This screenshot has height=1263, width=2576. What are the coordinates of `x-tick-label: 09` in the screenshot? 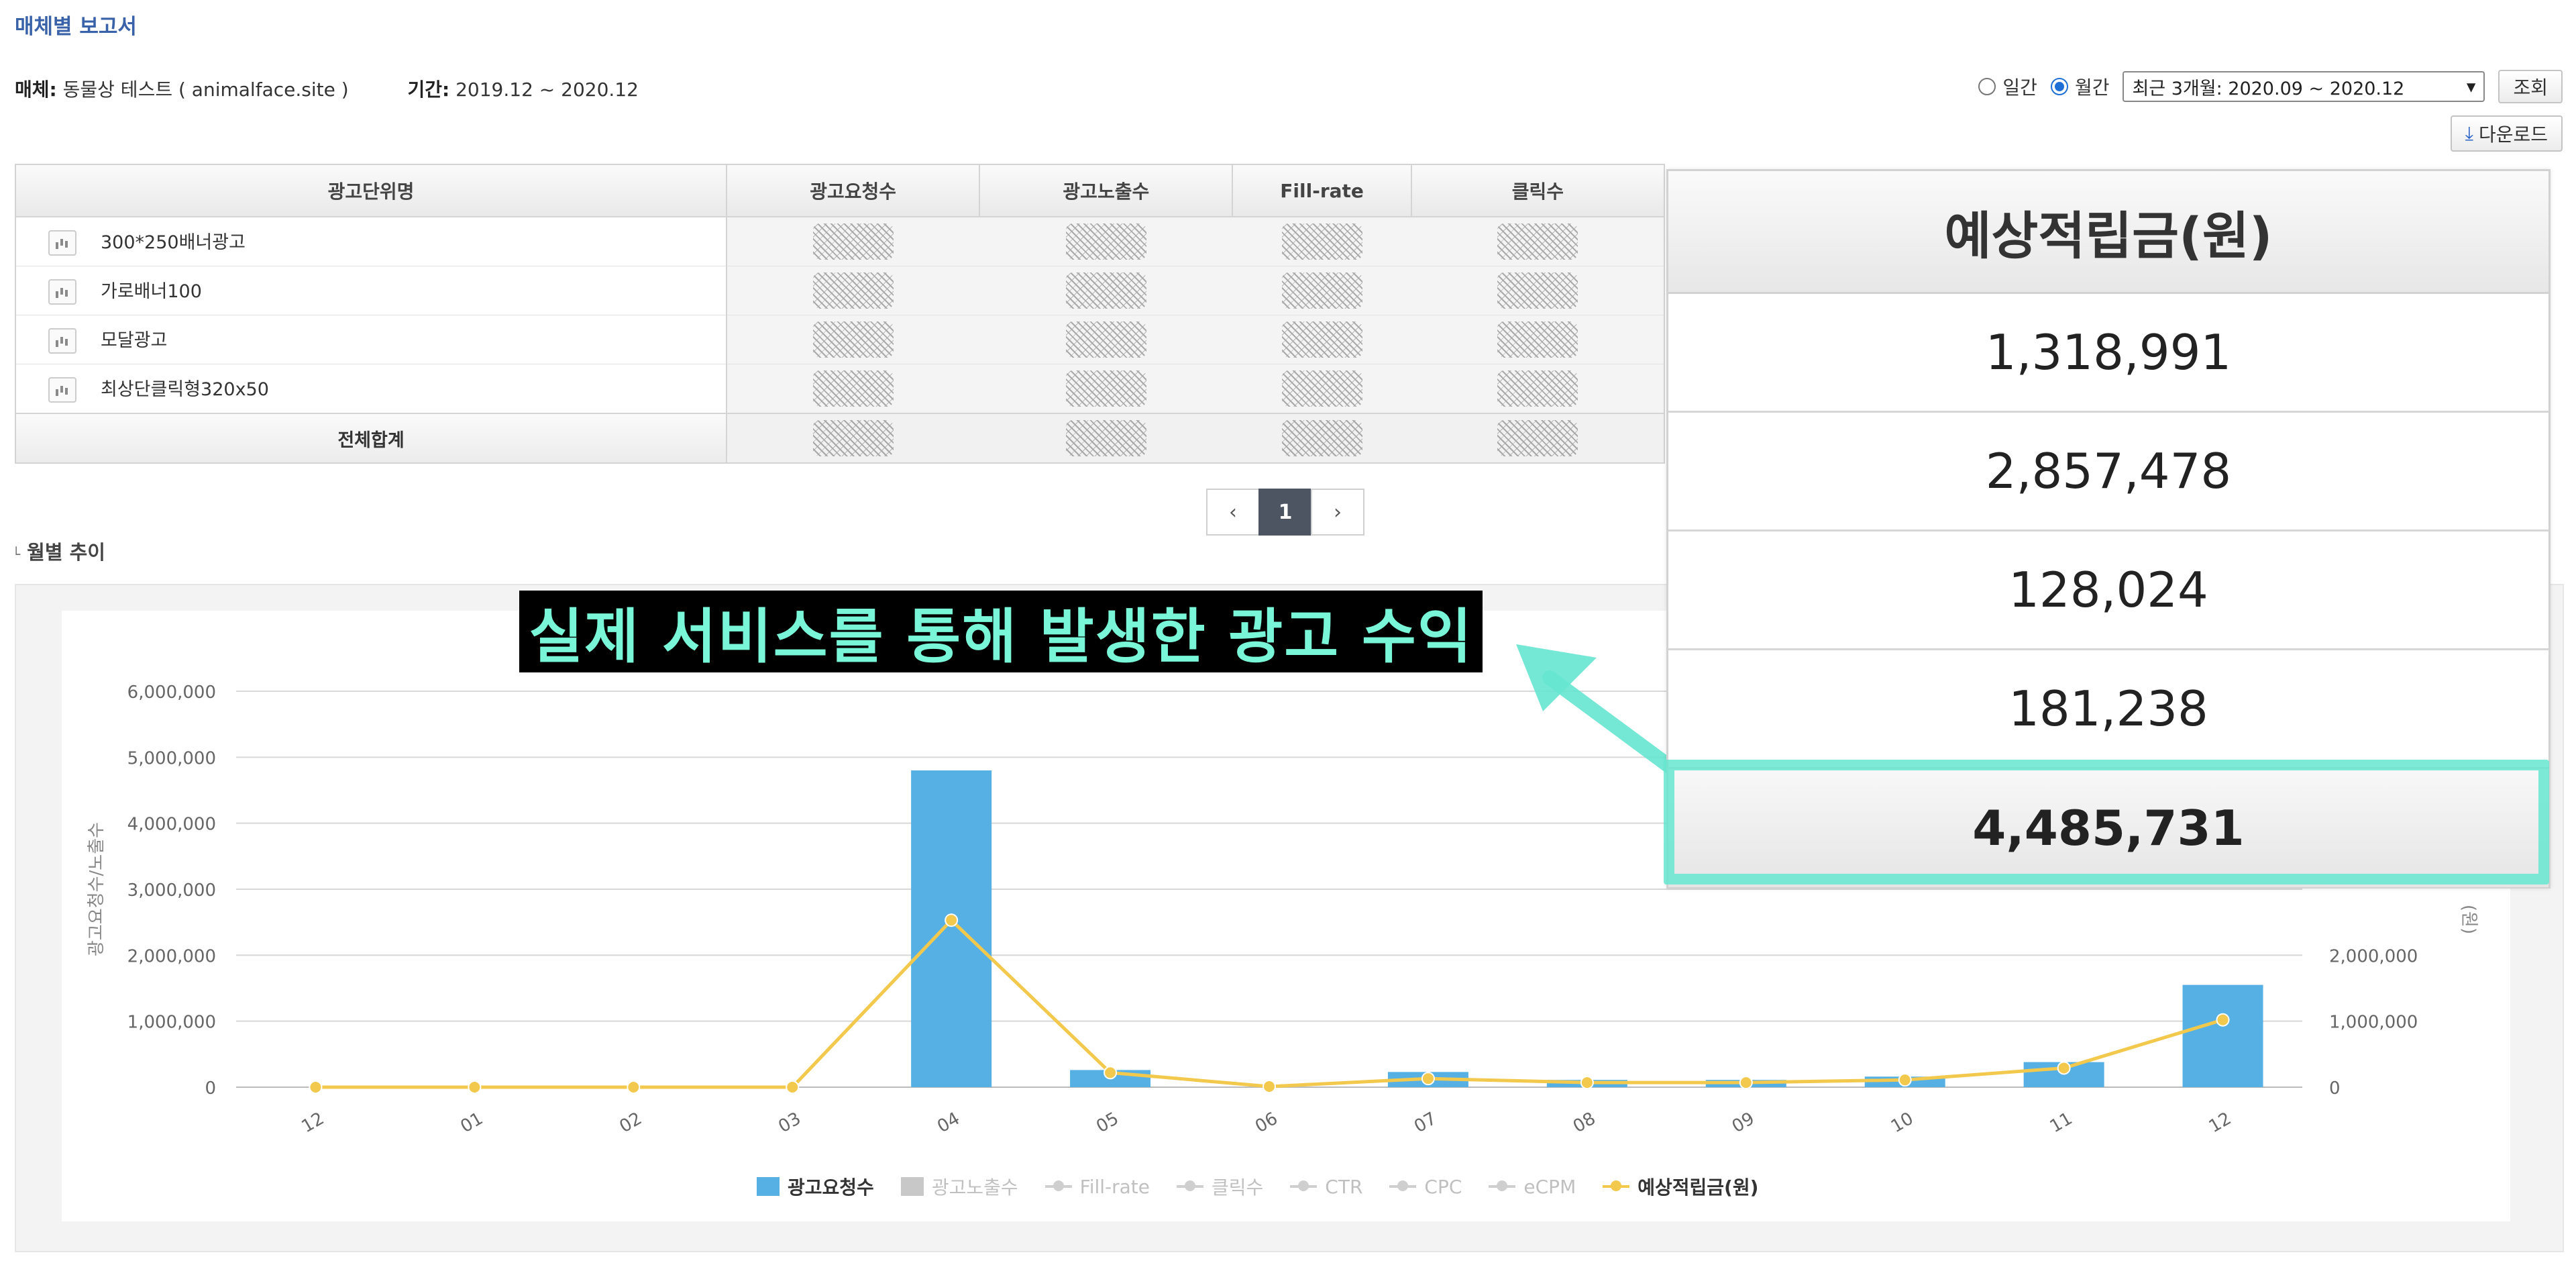 It's located at (1743, 1123).